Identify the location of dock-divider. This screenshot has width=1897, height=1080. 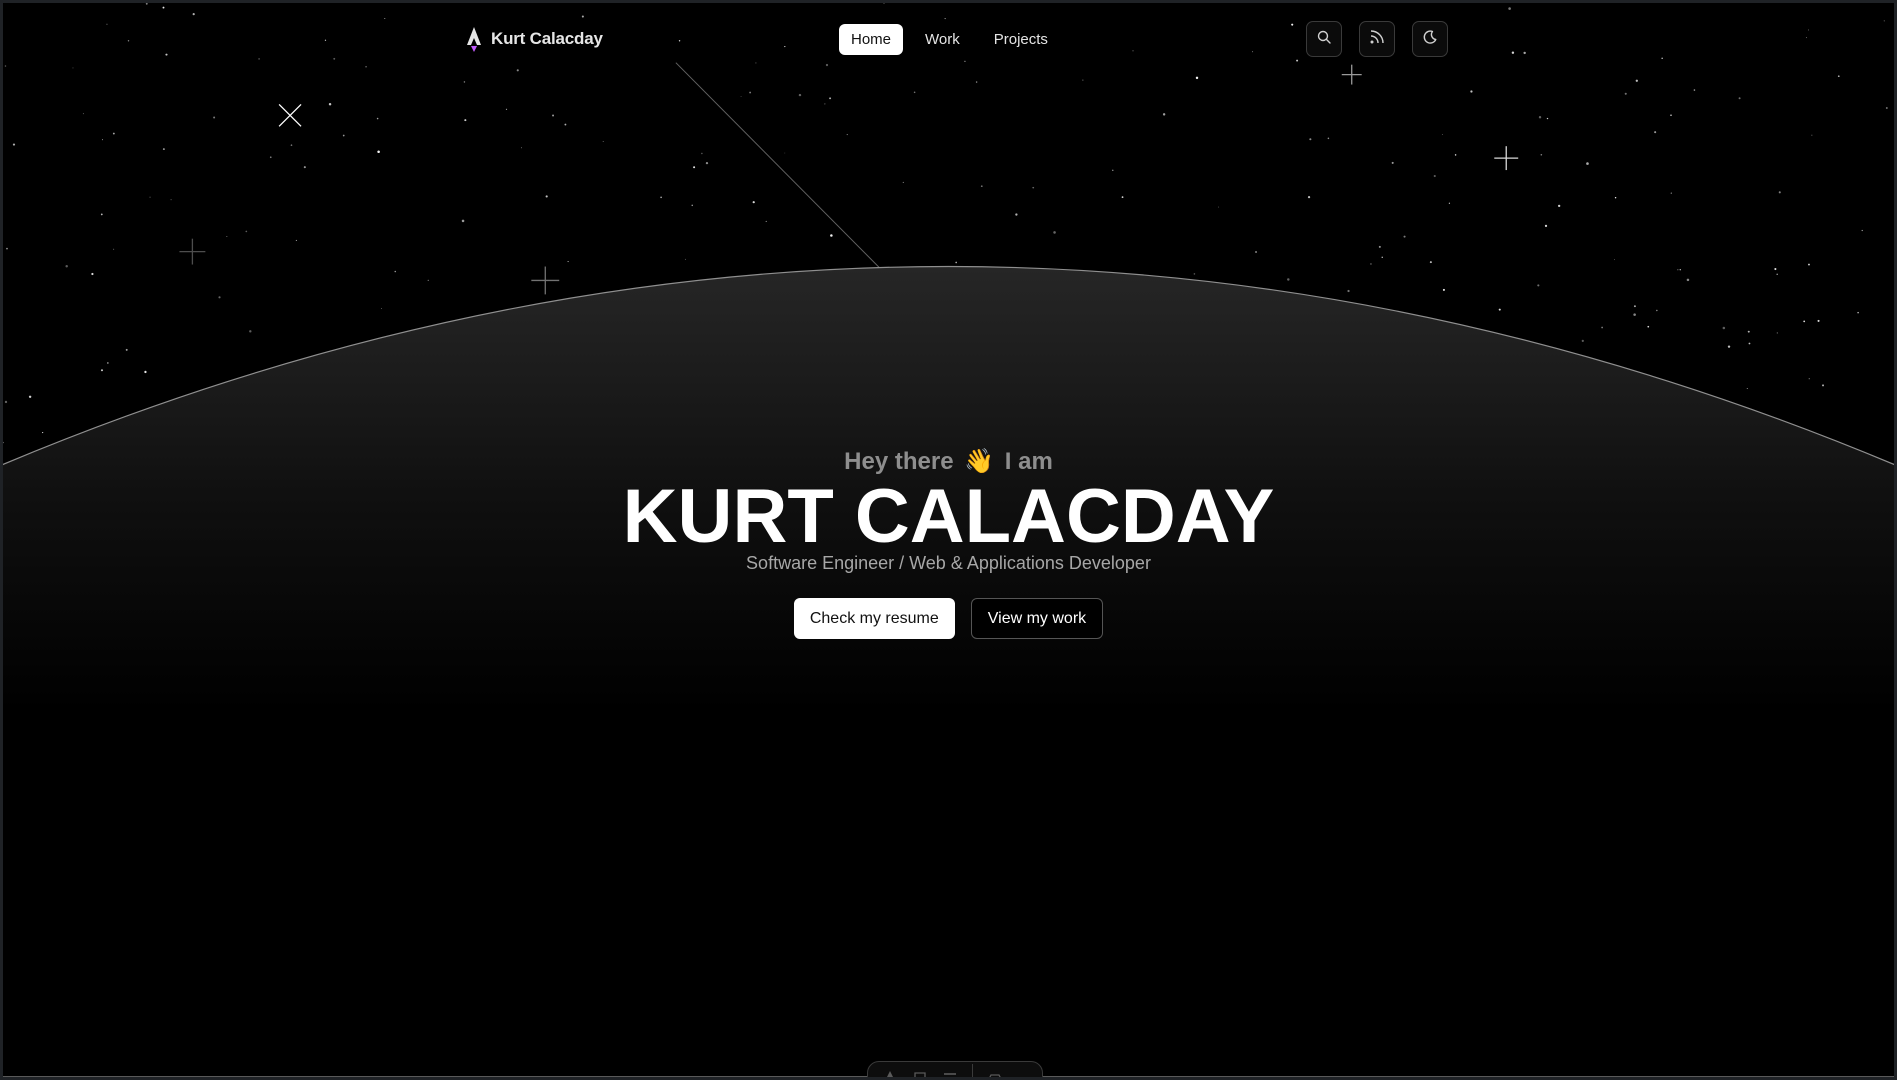
(972, 1070).